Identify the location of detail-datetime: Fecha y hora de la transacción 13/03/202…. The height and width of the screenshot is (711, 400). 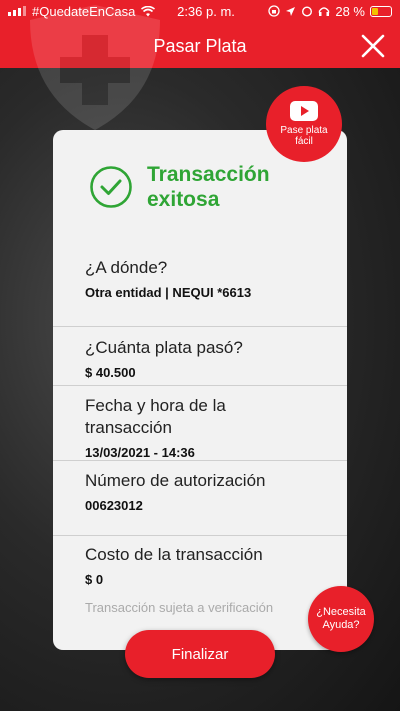
(200, 427).